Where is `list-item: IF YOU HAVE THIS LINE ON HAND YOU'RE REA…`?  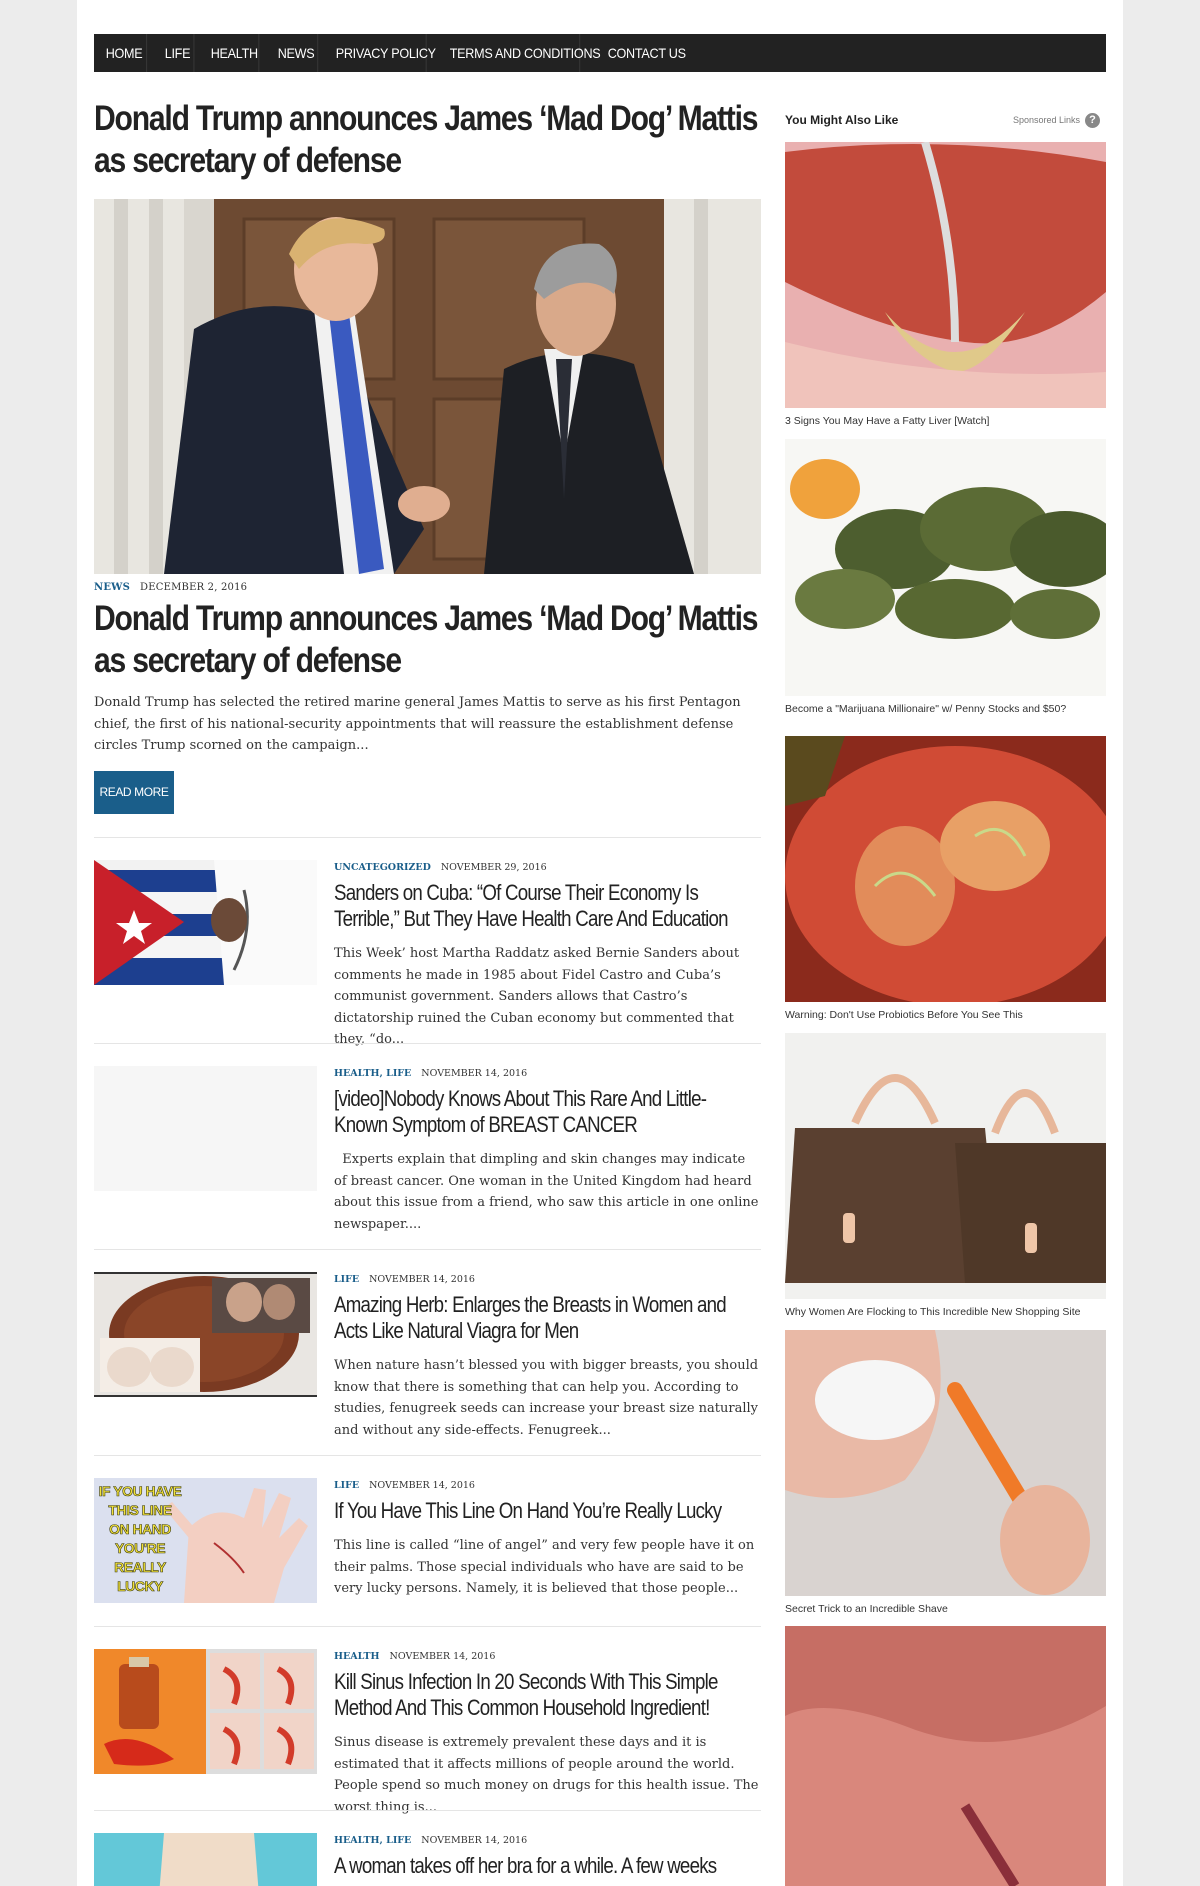 list-item: IF YOU HAVE THIS LINE ON HAND YOU'RE REA… is located at coordinates (427, 1568).